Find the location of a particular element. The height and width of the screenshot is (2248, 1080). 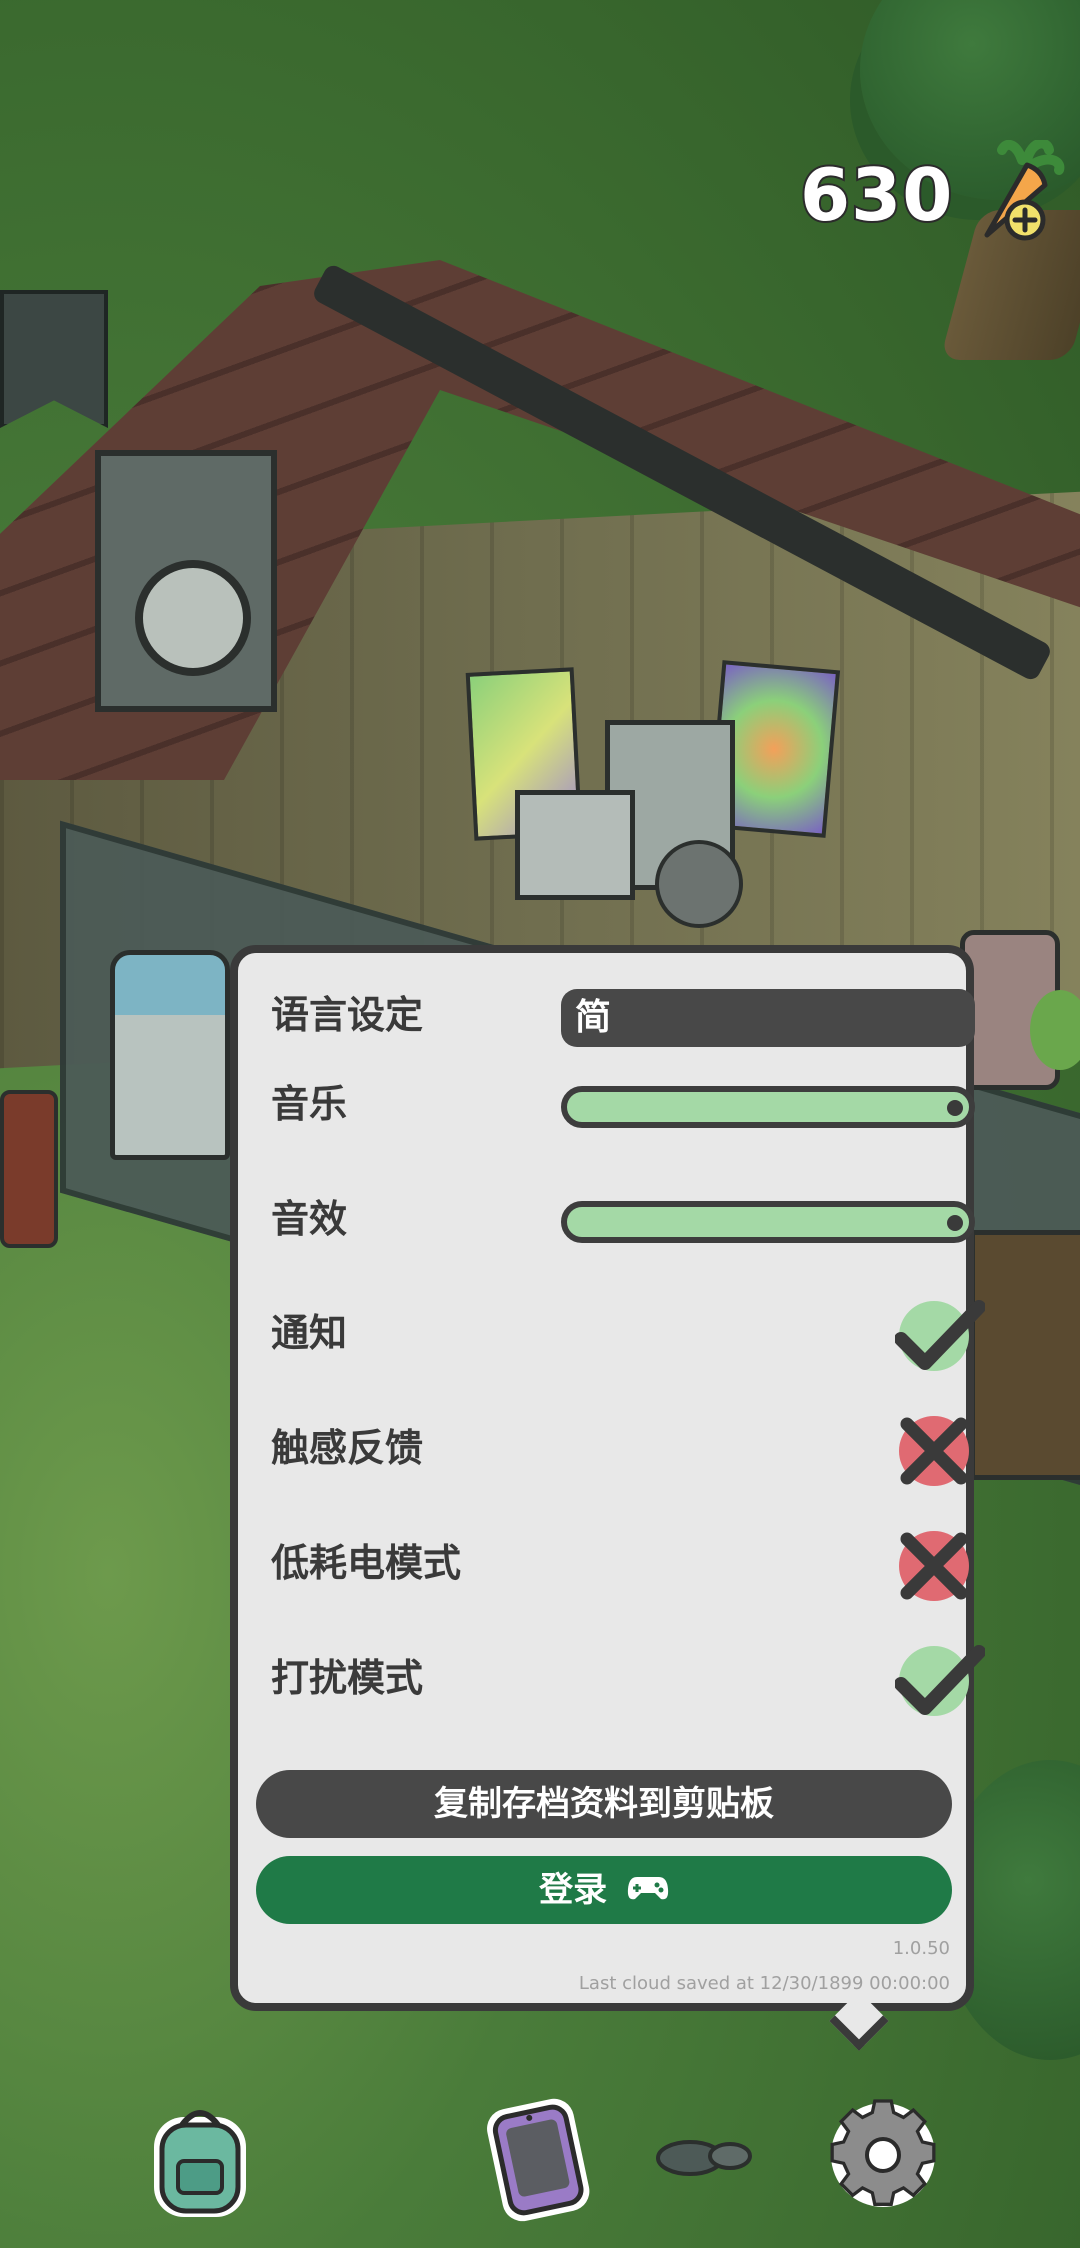

carrot-currency: 630 is located at coordinates (932, 194).